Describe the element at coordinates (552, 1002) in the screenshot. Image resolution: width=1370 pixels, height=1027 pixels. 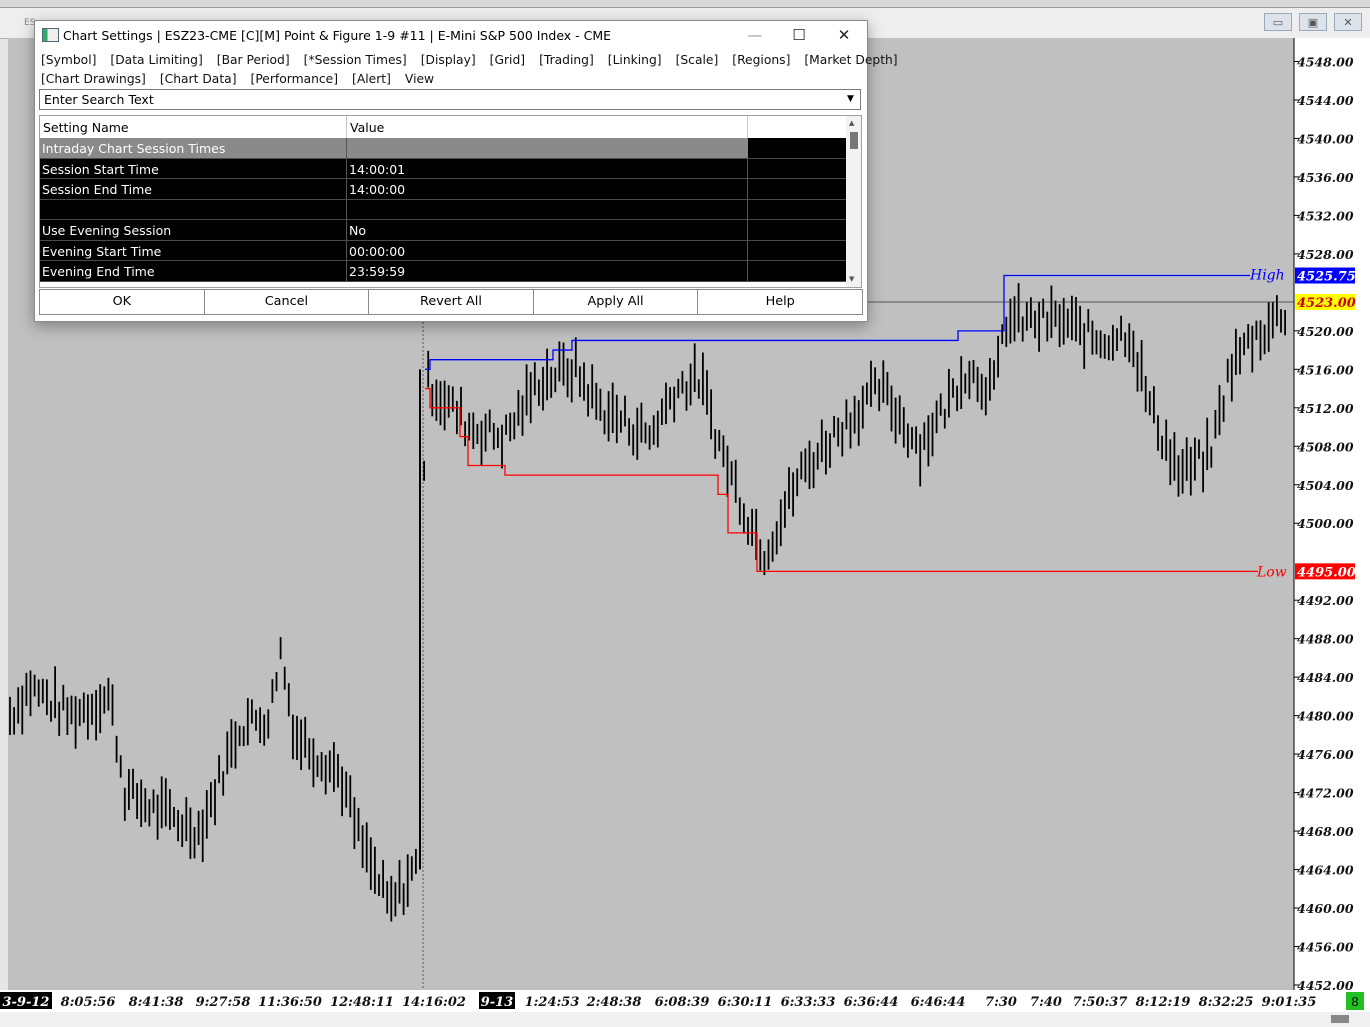
I see `time-axis-label: 1:24:53` at that location.